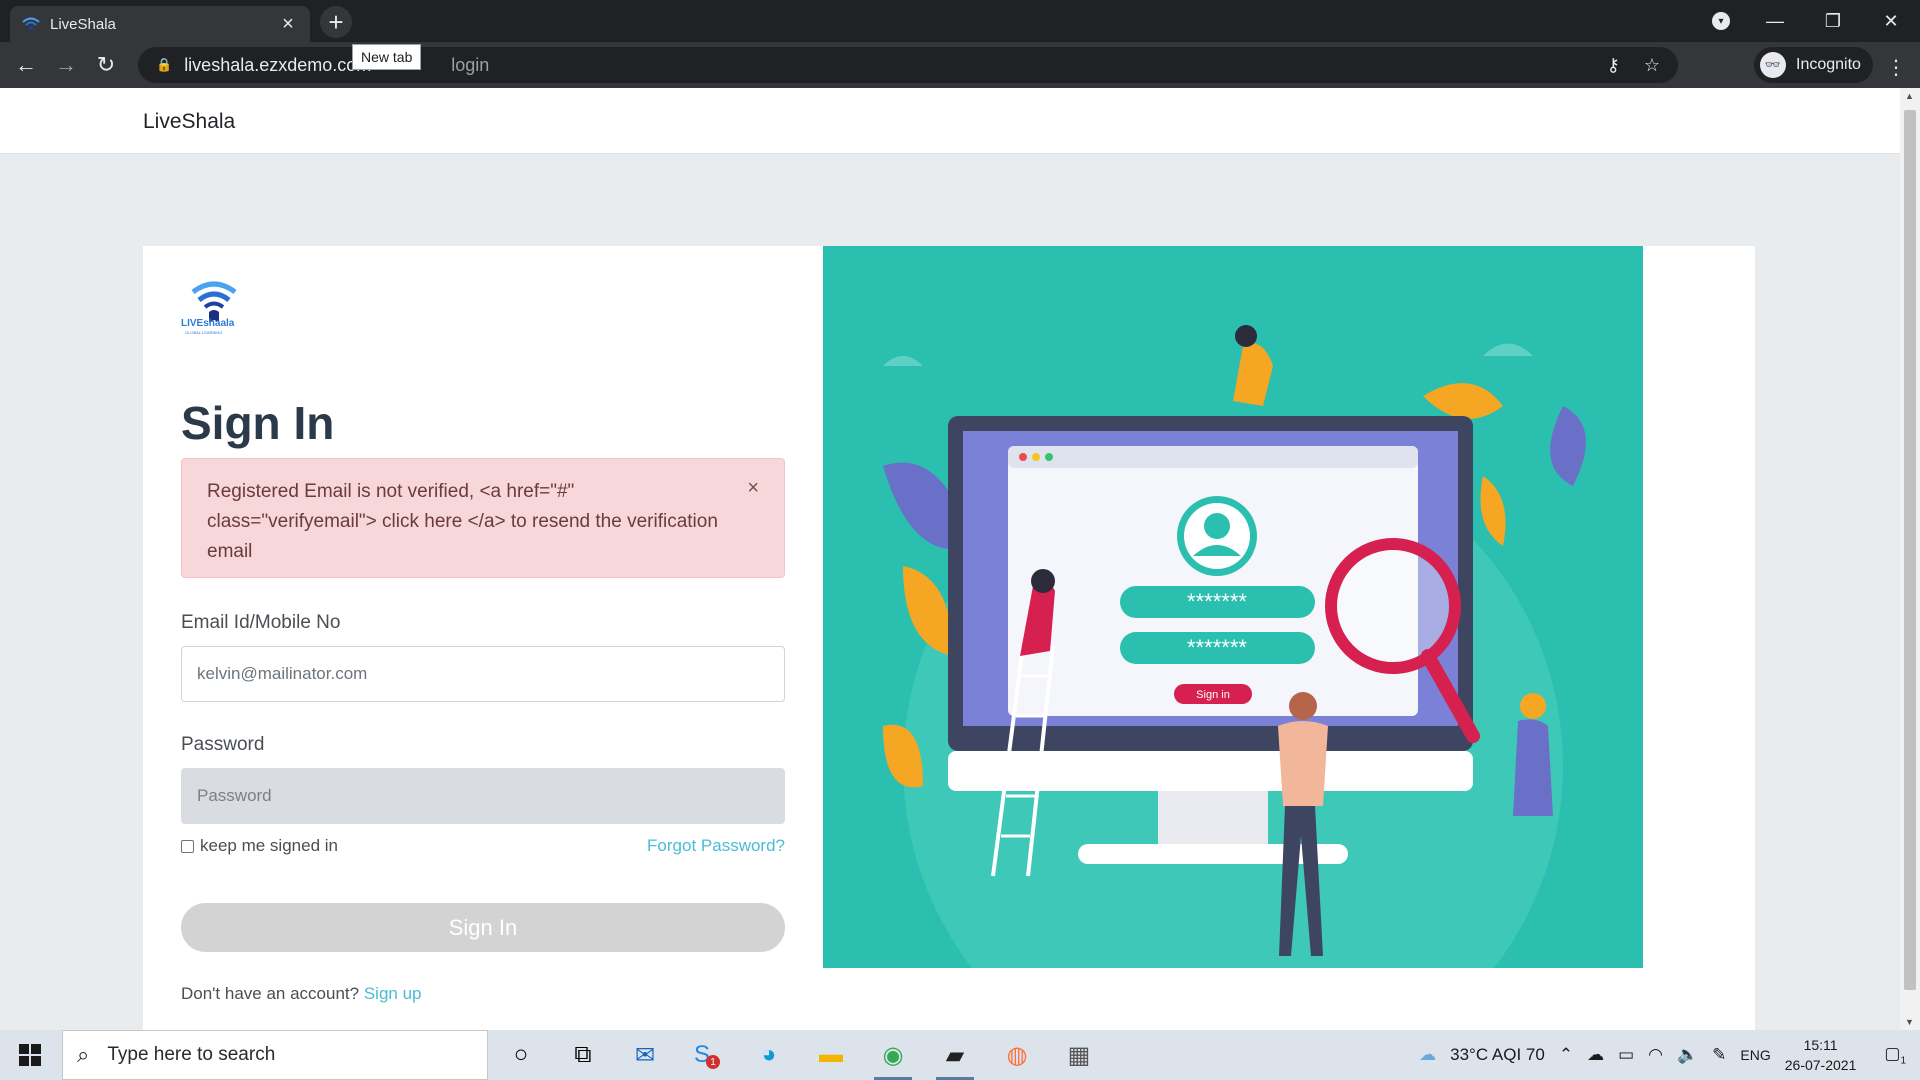  What do you see at coordinates (645, 1055) in the screenshot?
I see `mail-icon: ✉` at bounding box center [645, 1055].